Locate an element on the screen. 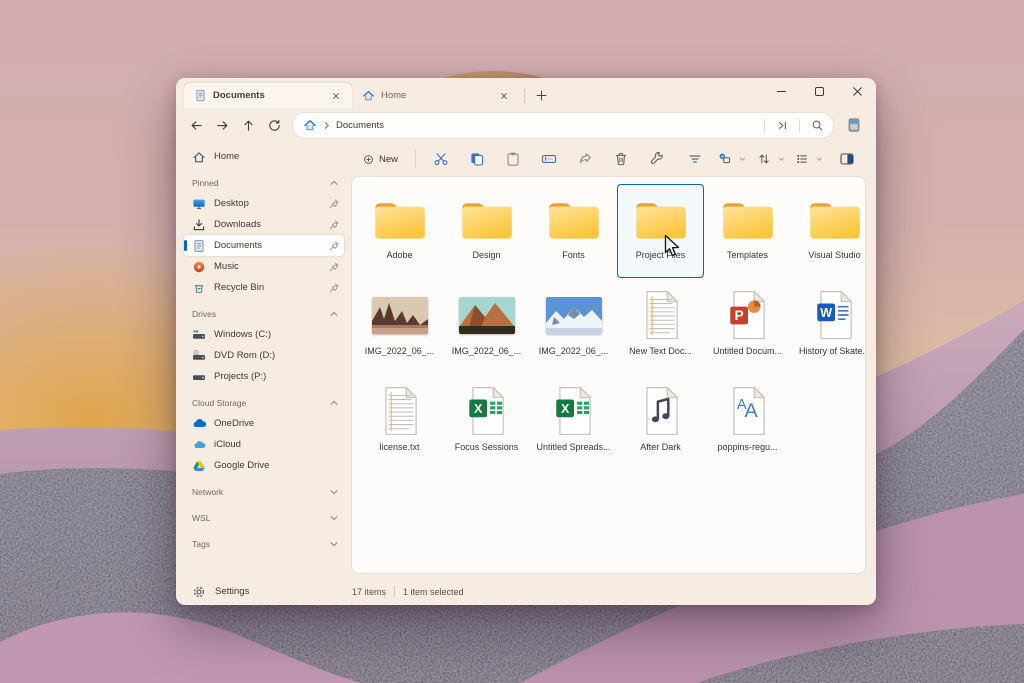 The width and height of the screenshot is (1024, 683). sidebar-item-downloads: Downloads is located at coordinates (264, 224).